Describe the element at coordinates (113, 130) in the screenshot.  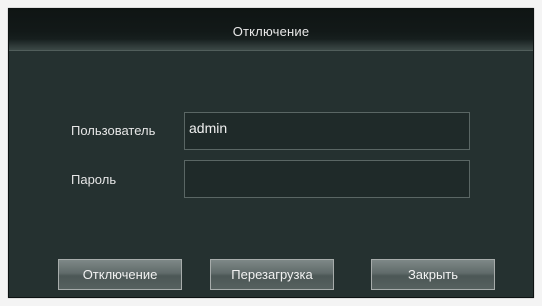
I see `user-label: Пользователь` at that location.